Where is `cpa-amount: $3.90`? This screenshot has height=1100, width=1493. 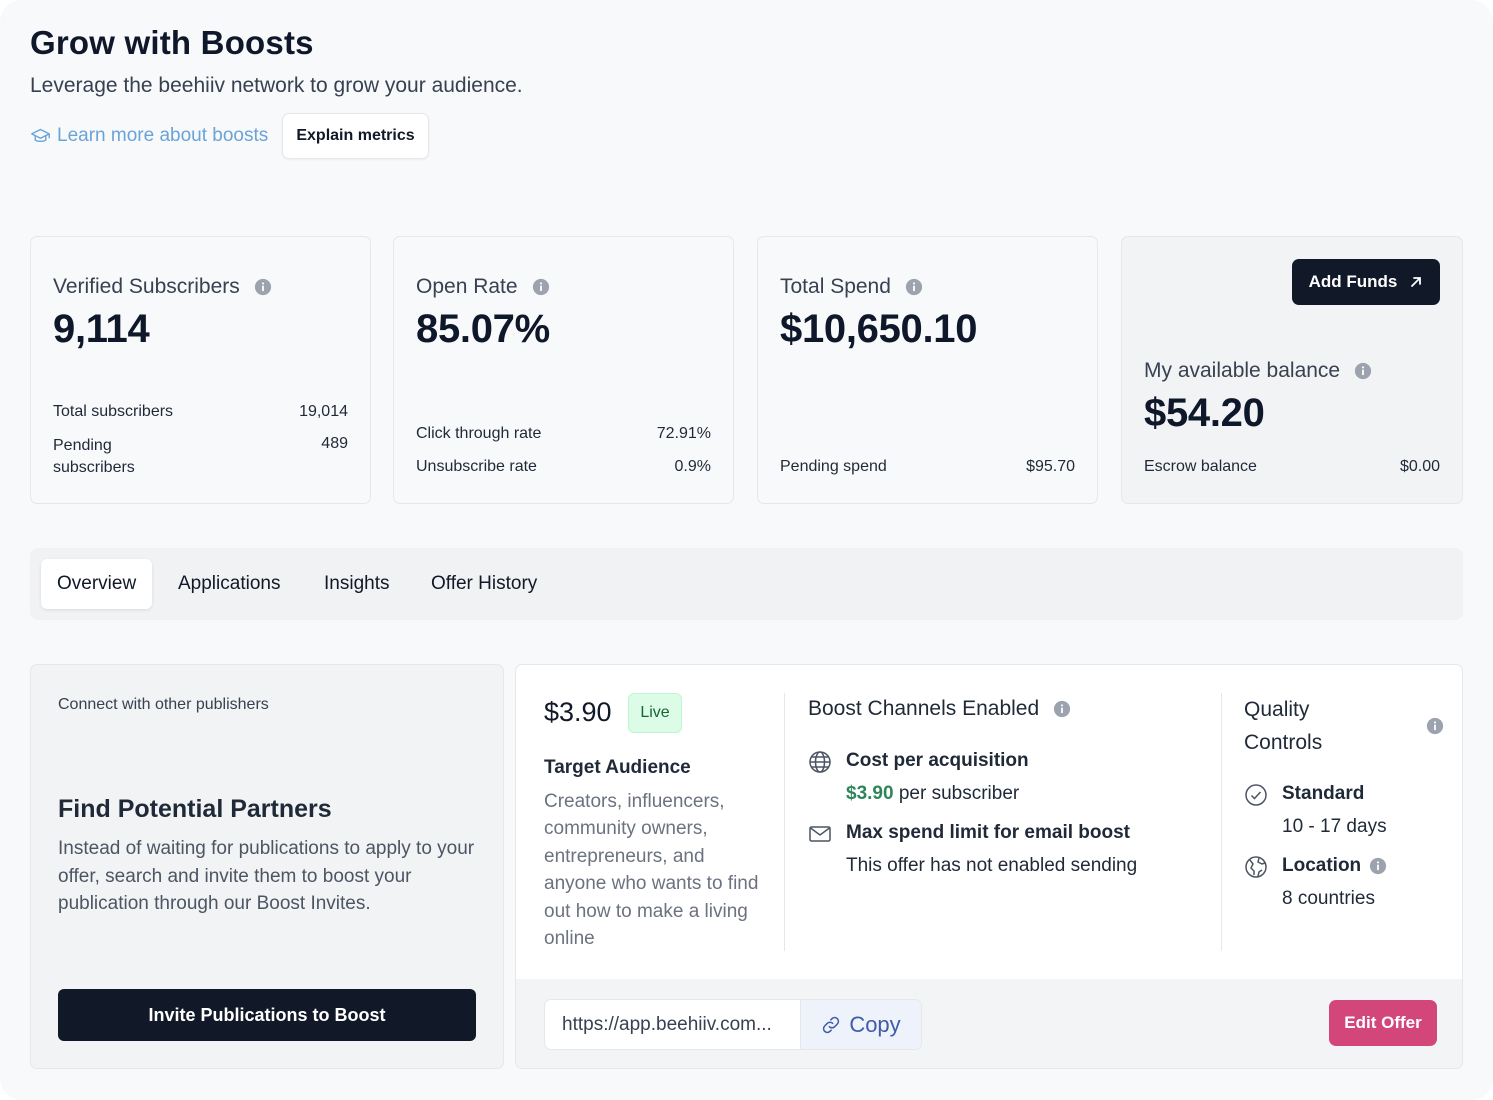
cpa-amount: $3.90 is located at coordinates (870, 793).